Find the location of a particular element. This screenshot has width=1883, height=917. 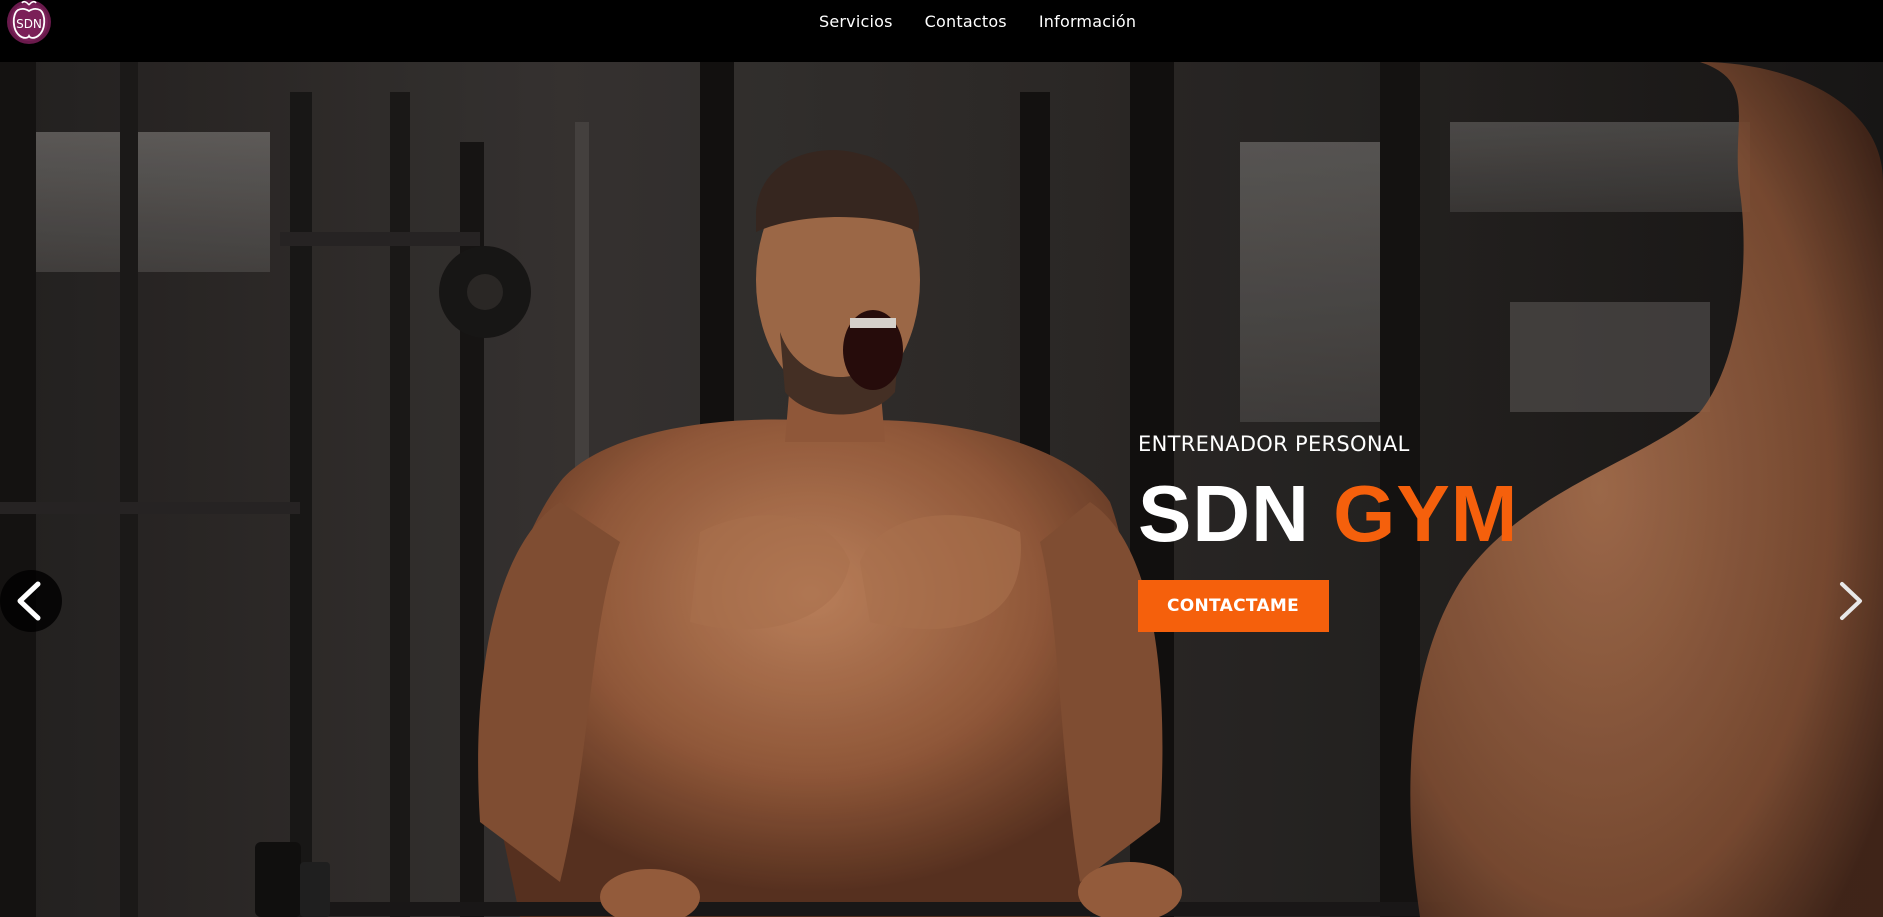

hero-title-primary: SDN is located at coordinates (1224, 513).